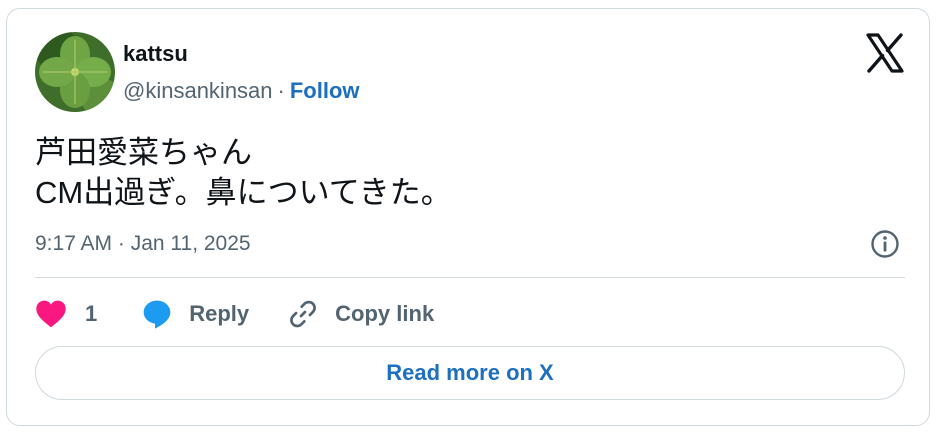 This screenshot has width=939, height=436. Describe the element at coordinates (198, 90) in the screenshot. I see `author-handle: @kinsankinsan` at that location.